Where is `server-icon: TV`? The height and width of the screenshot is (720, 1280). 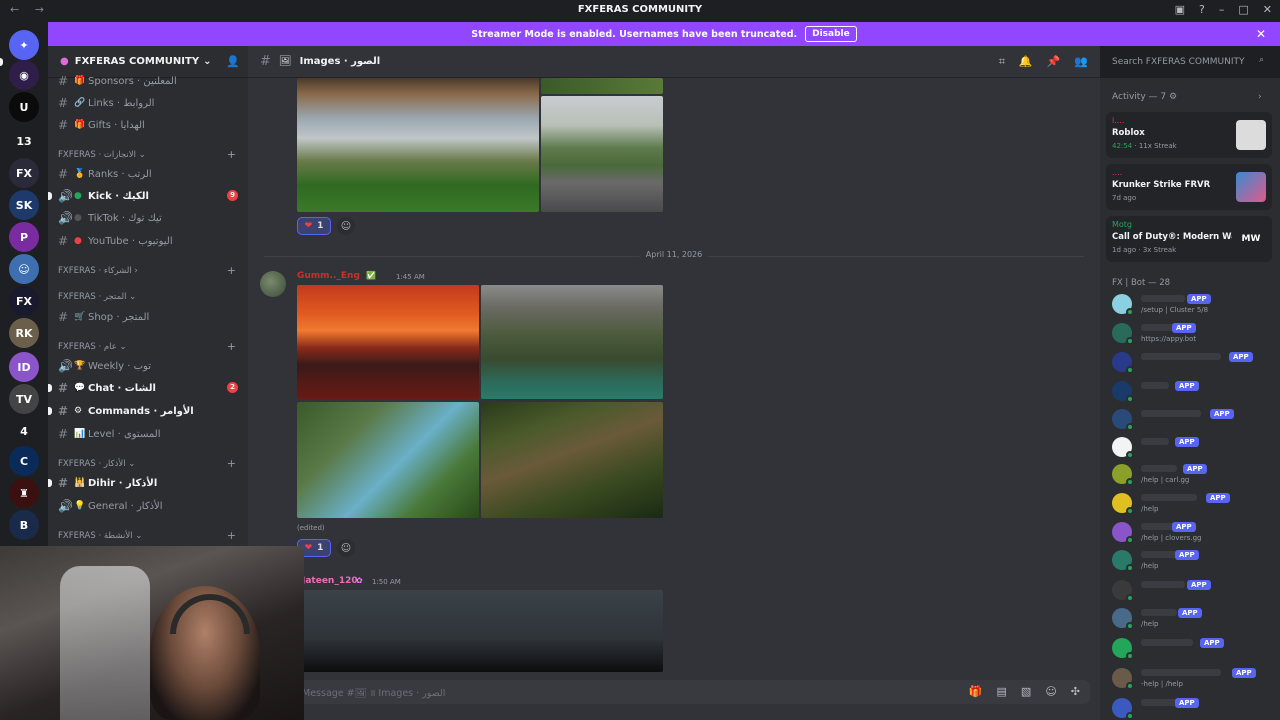 server-icon: TV is located at coordinates (24, 399).